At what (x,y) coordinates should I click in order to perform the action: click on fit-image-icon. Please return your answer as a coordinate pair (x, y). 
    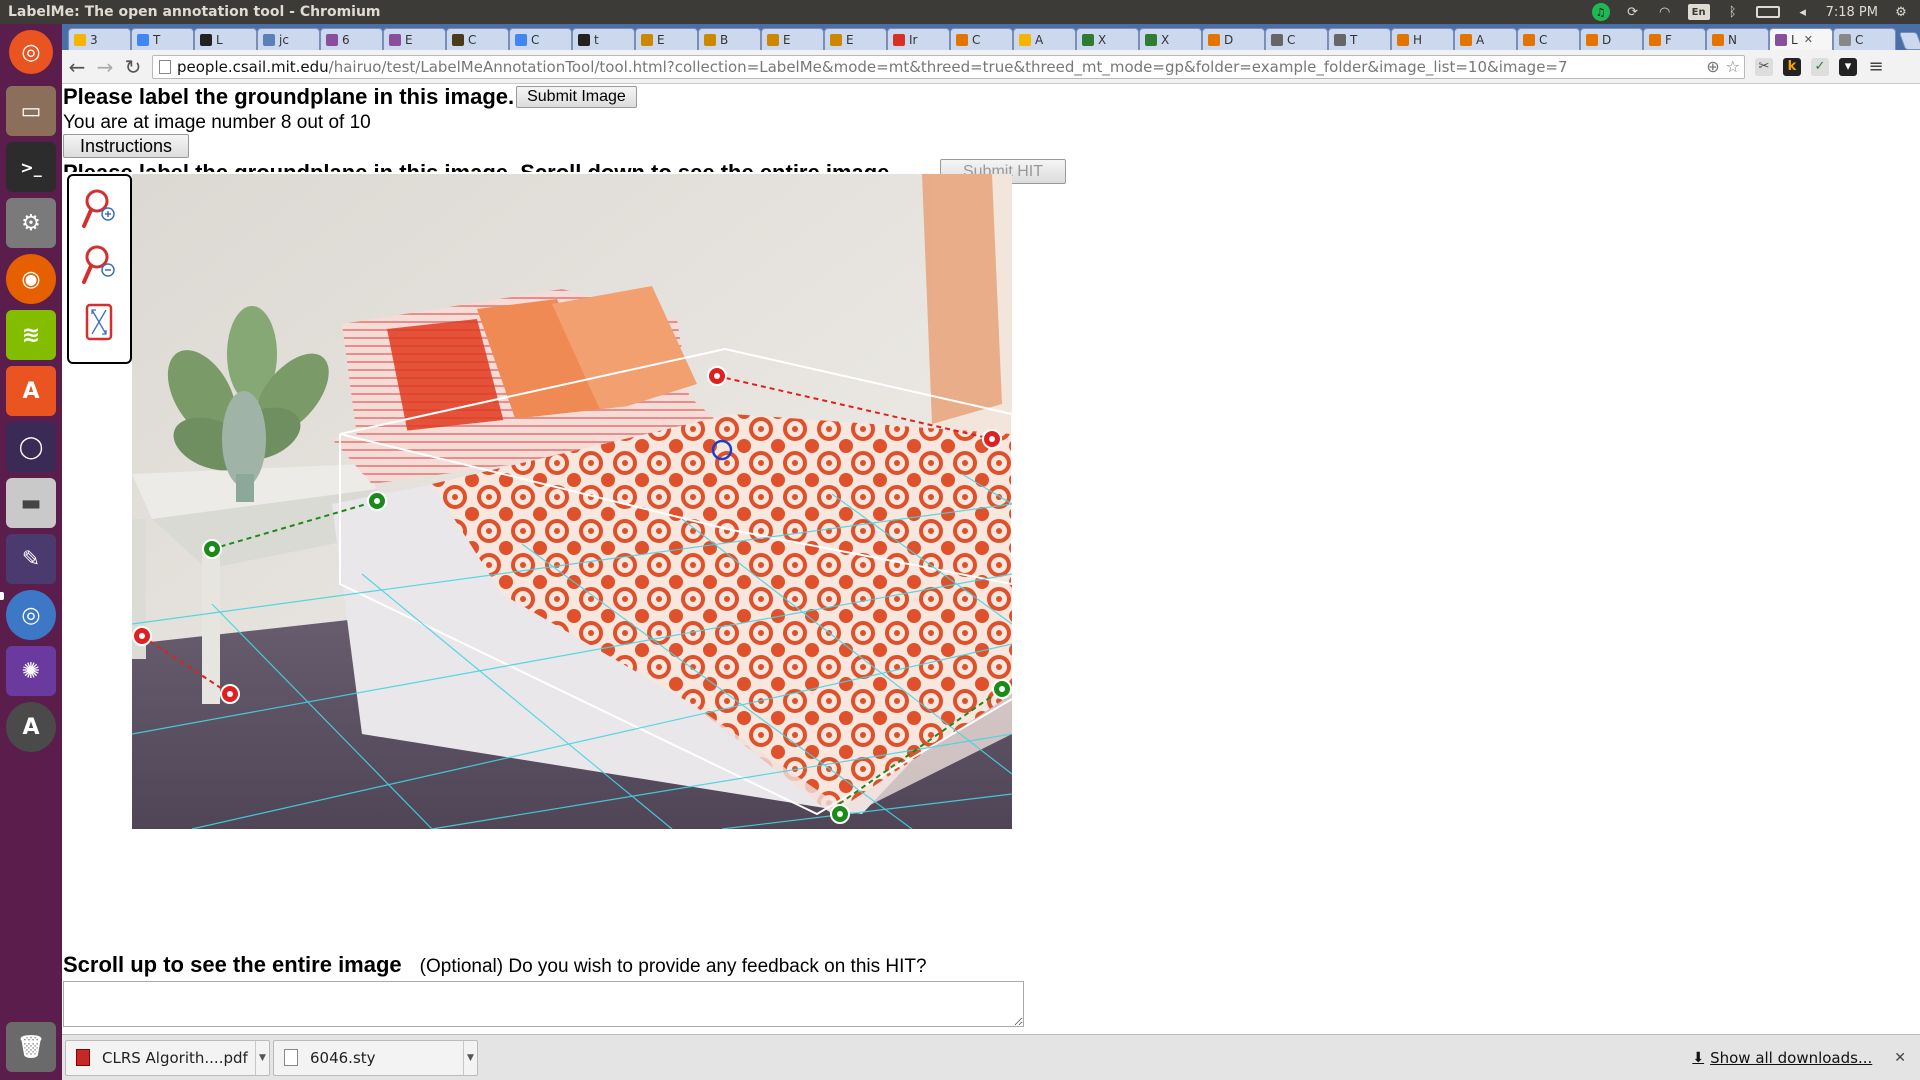
    Looking at the image, I should click on (100, 323).